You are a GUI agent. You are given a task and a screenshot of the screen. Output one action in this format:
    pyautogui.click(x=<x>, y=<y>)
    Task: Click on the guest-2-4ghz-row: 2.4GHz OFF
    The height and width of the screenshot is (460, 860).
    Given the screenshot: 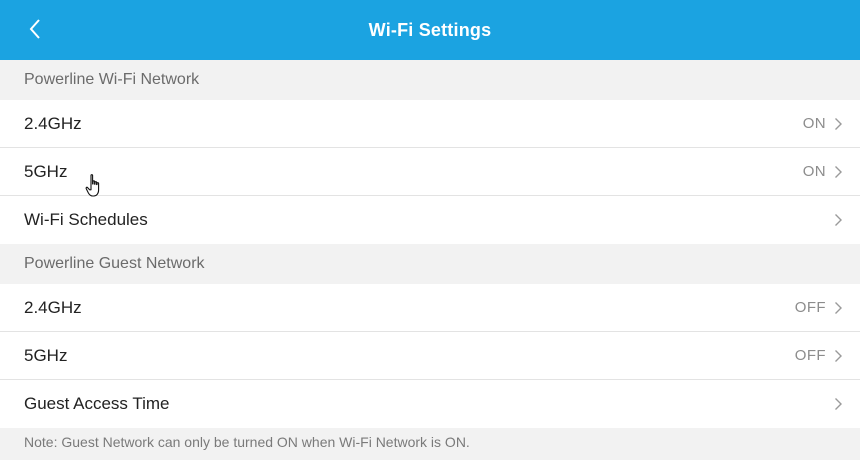 What is the action you would take?
    pyautogui.click(x=430, y=308)
    